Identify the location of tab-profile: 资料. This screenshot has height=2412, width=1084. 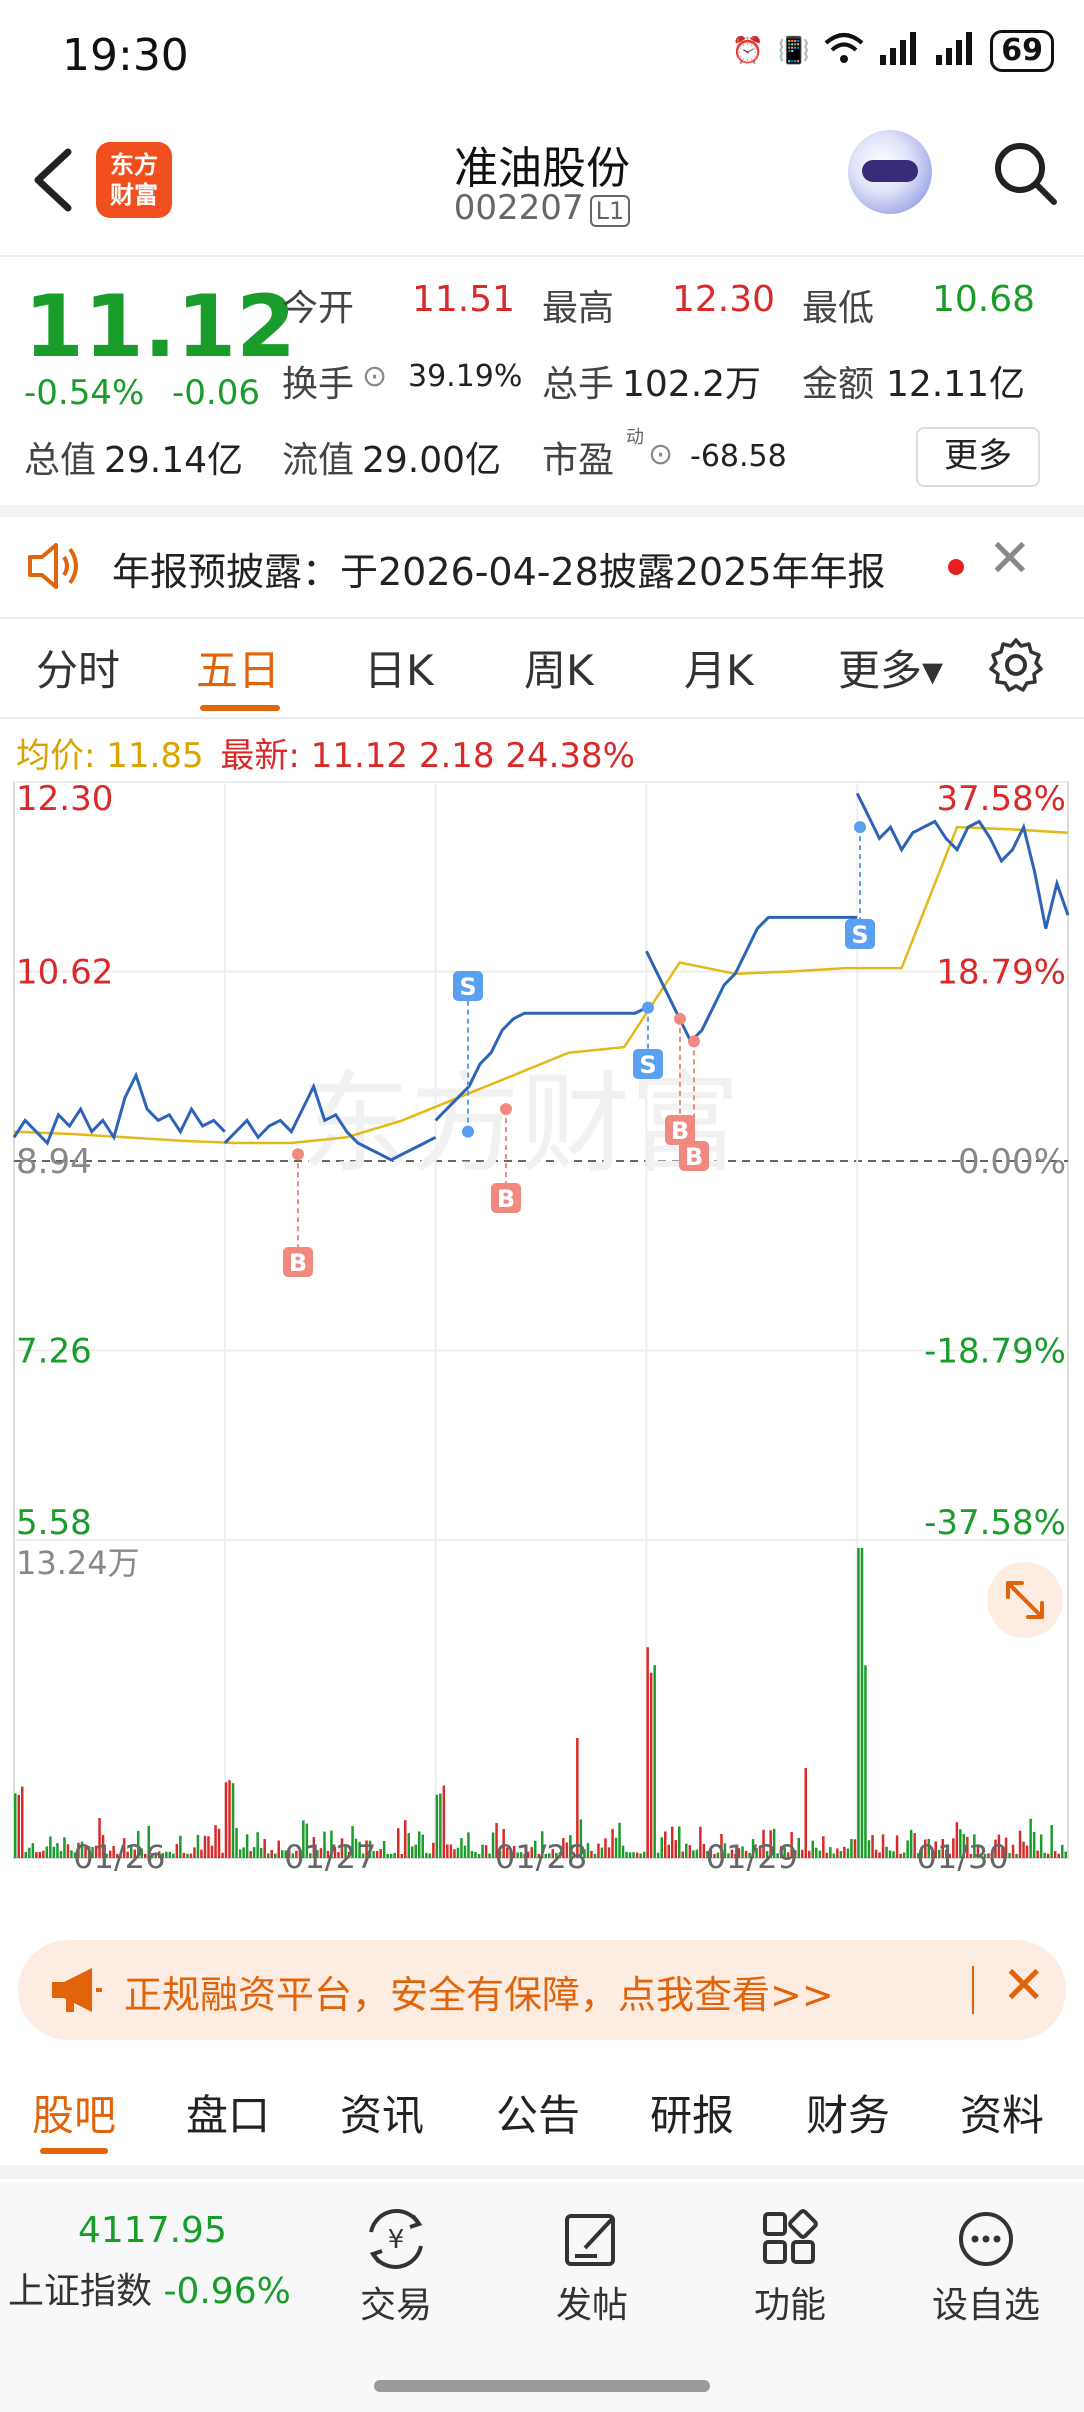
(1002, 2112).